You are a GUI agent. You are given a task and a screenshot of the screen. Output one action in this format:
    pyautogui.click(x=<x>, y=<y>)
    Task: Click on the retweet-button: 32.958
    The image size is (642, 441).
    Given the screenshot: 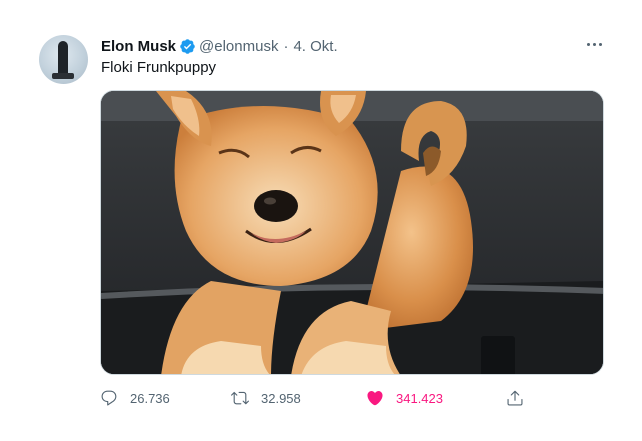 What is the action you would take?
    pyautogui.click(x=266, y=398)
    